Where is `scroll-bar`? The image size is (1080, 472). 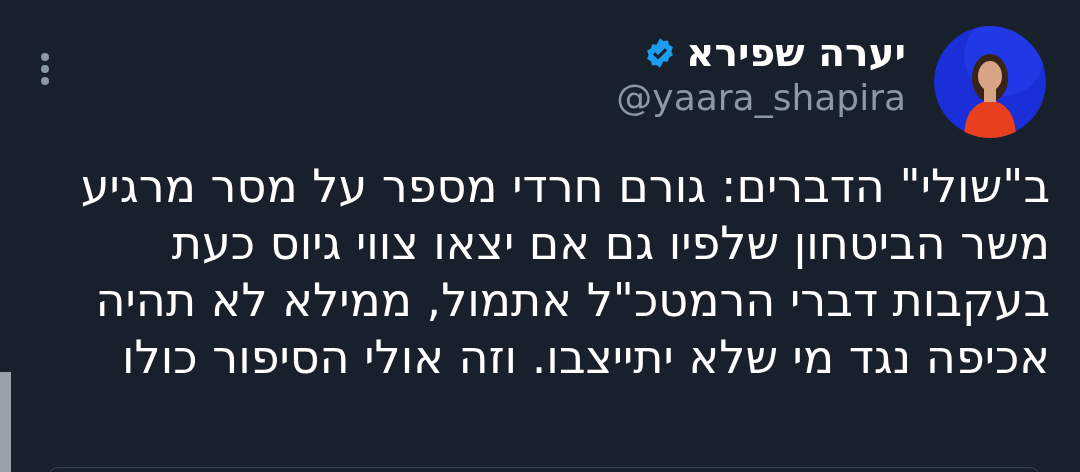
scroll-bar is located at coordinates (5, 422).